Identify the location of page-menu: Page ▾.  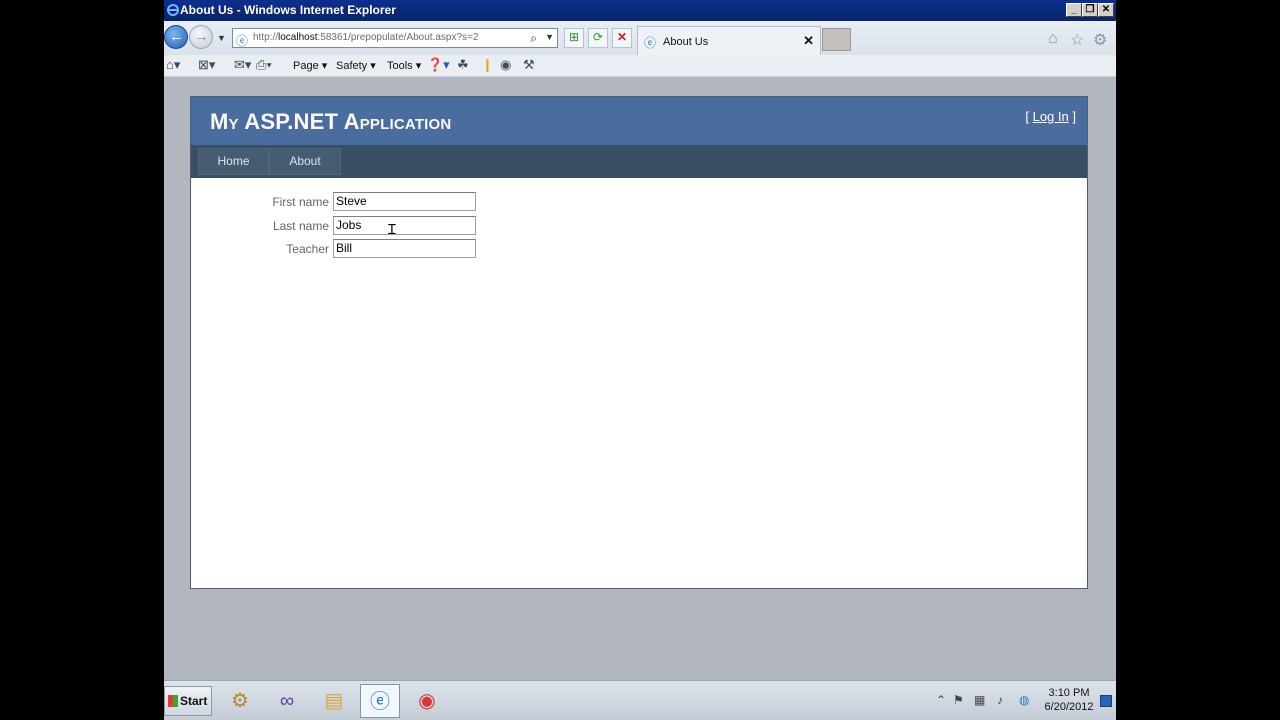
(310, 65).